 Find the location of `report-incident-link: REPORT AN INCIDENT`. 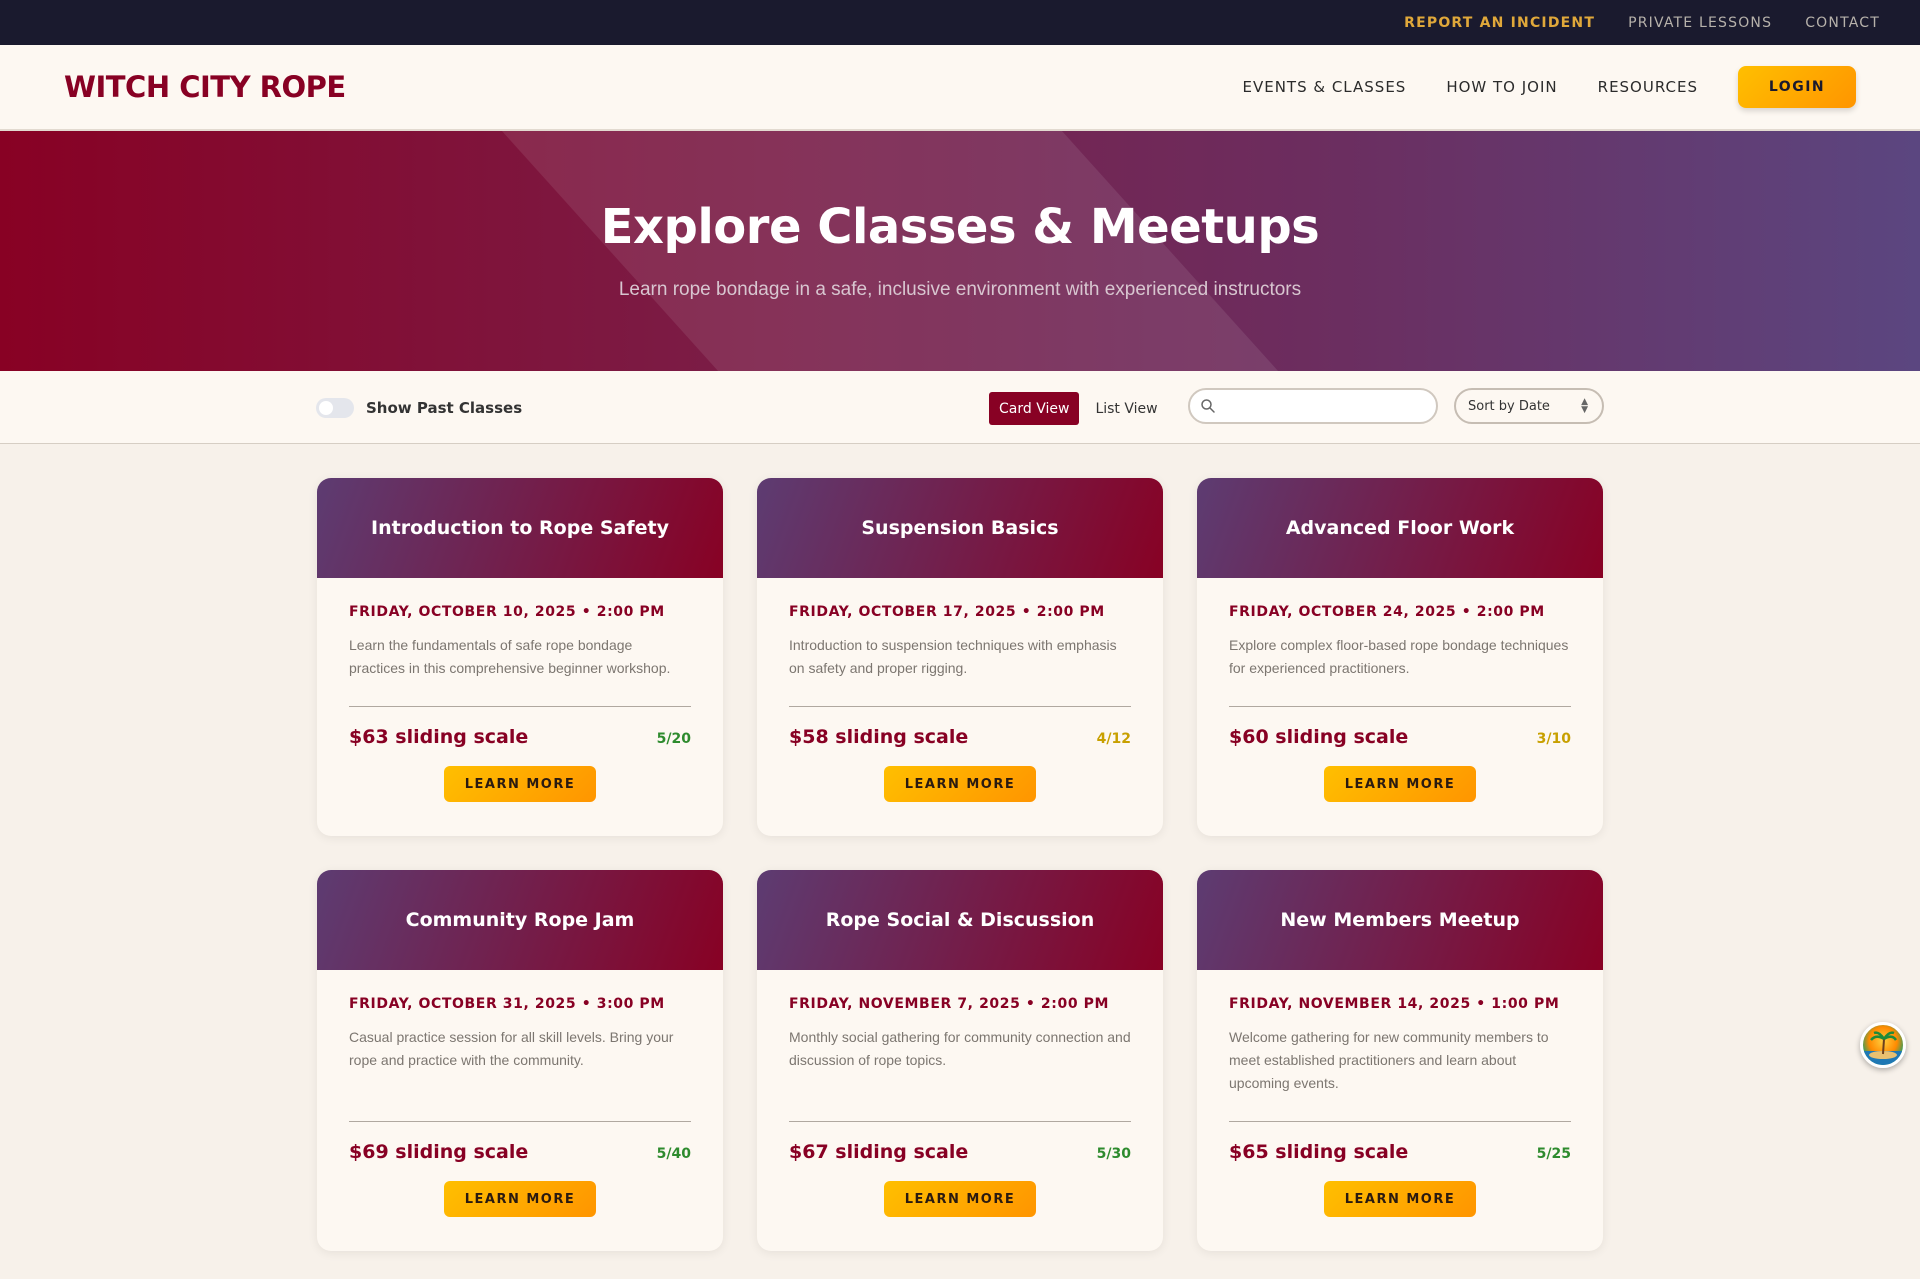

report-incident-link: REPORT AN INCIDENT is located at coordinates (1499, 23).